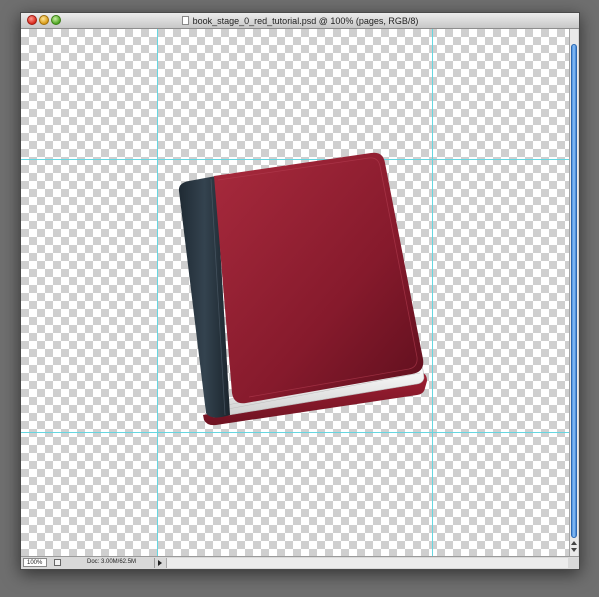 The width and height of the screenshot is (599, 597). What do you see at coordinates (57, 562) in the screenshot?
I see `status-info-icon` at bounding box center [57, 562].